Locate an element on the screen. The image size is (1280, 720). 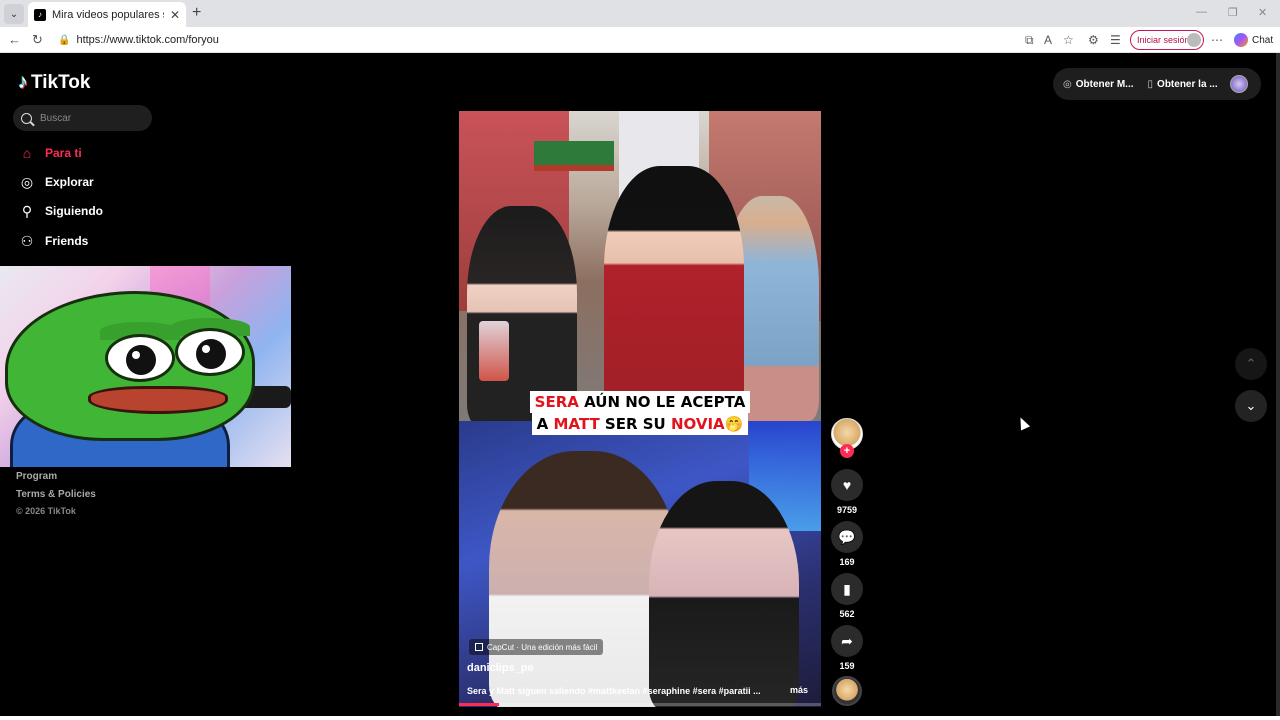
tiktok-note-icon: ♪ is located at coordinates (23, 82).